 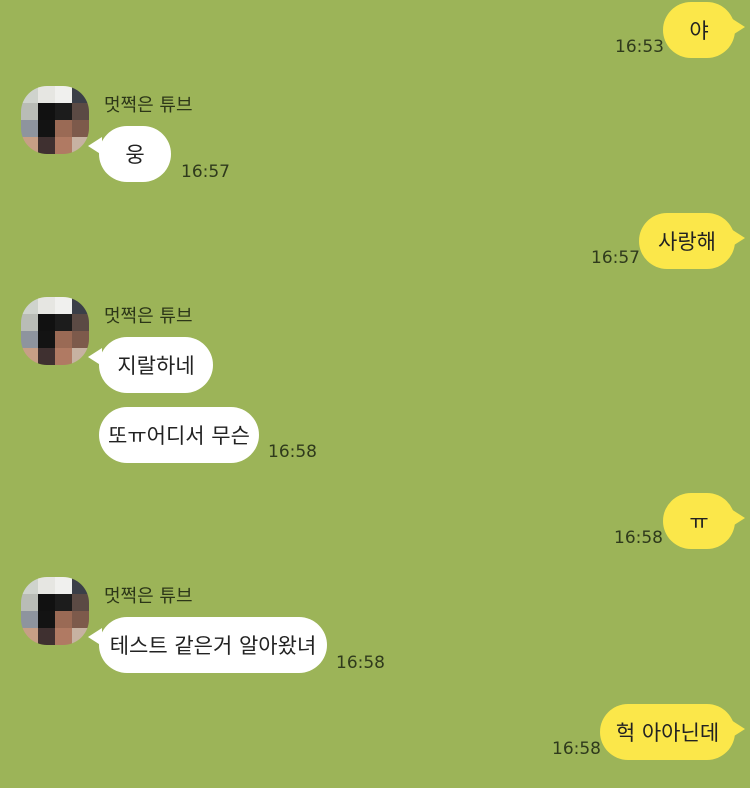 What do you see at coordinates (135, 154) in the screenshot?
I see `message-bubble-theirs: 웅` at bounding box center [135, 154].